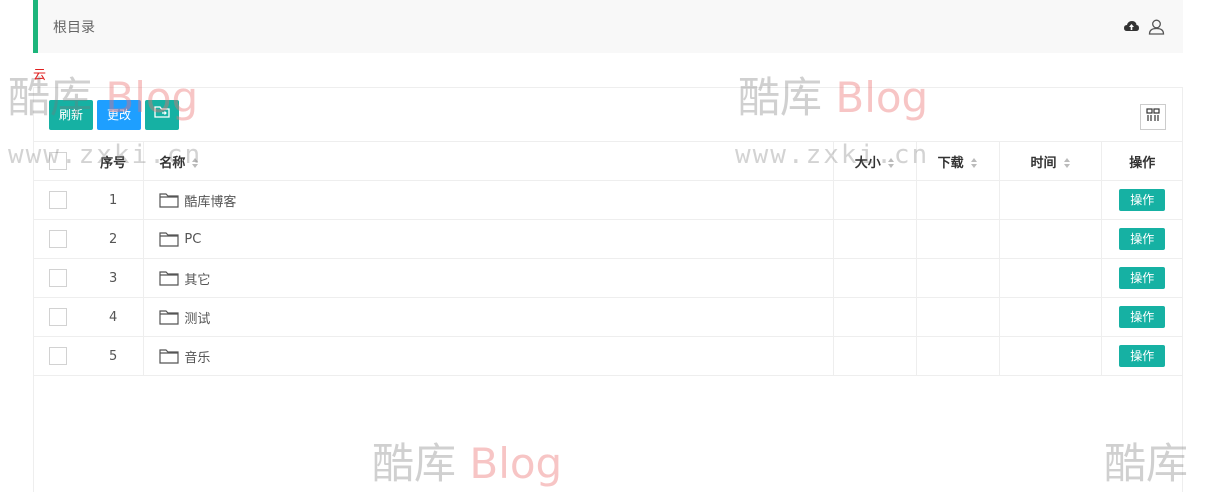 This screenshot has width=1219, height=492. I want to click on table-header-row: 序号 名称 大小 下载 时间 操作, so click(608, 161).